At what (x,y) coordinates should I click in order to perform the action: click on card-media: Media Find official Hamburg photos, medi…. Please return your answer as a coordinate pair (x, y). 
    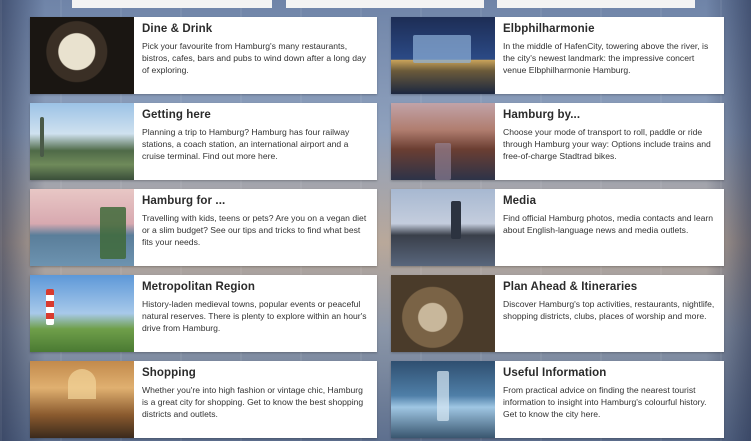
    Looking at the image, I should click on (557, 227).